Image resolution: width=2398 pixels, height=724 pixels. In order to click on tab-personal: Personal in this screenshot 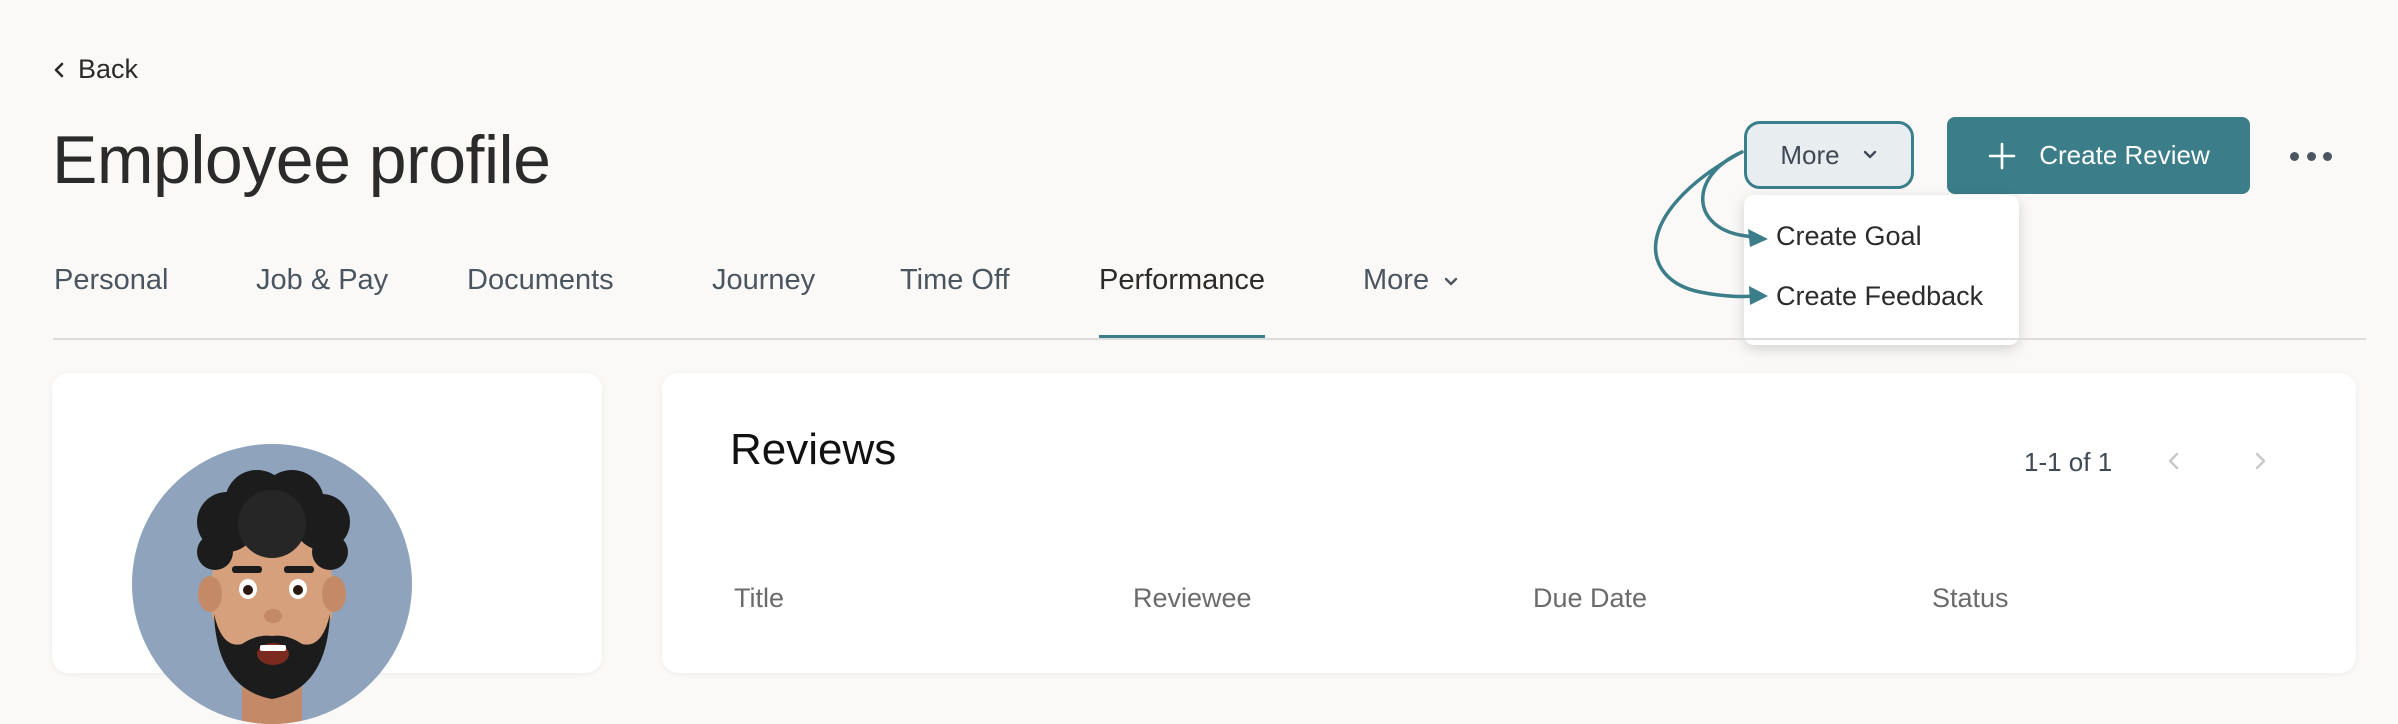, I will do `click(111, 300)`.